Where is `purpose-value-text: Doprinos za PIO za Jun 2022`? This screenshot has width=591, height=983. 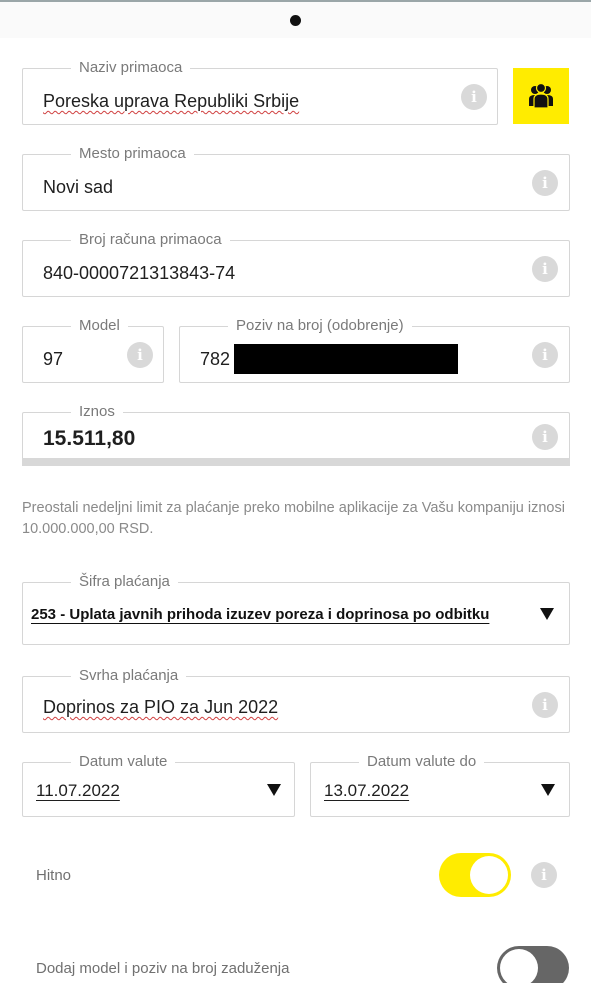
purpose-value-text: Doprinos za PIO za Jun 2022 is located at coordinates (161, 707).